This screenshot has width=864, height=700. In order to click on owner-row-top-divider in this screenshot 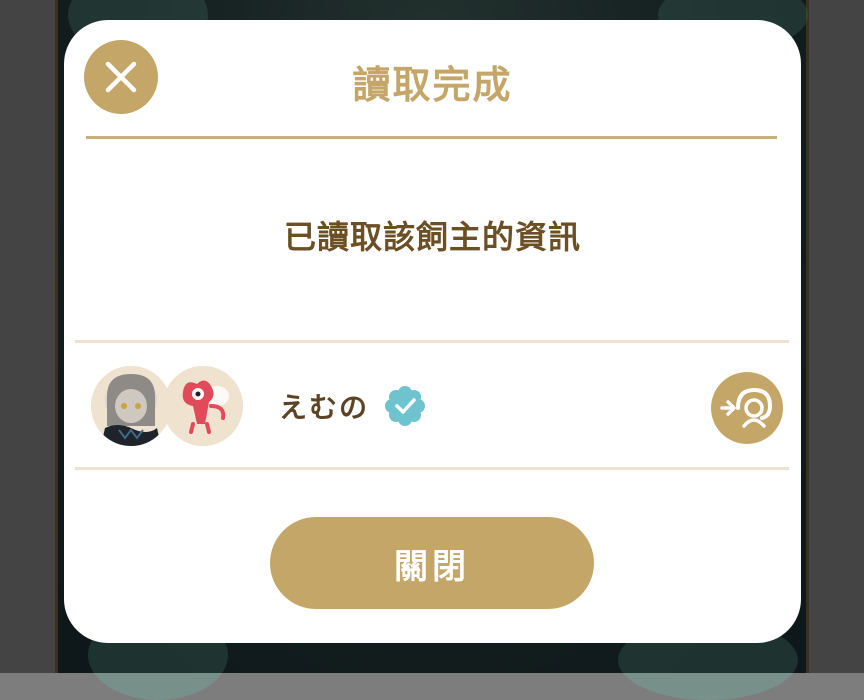, I will do `click(432, 341)`.